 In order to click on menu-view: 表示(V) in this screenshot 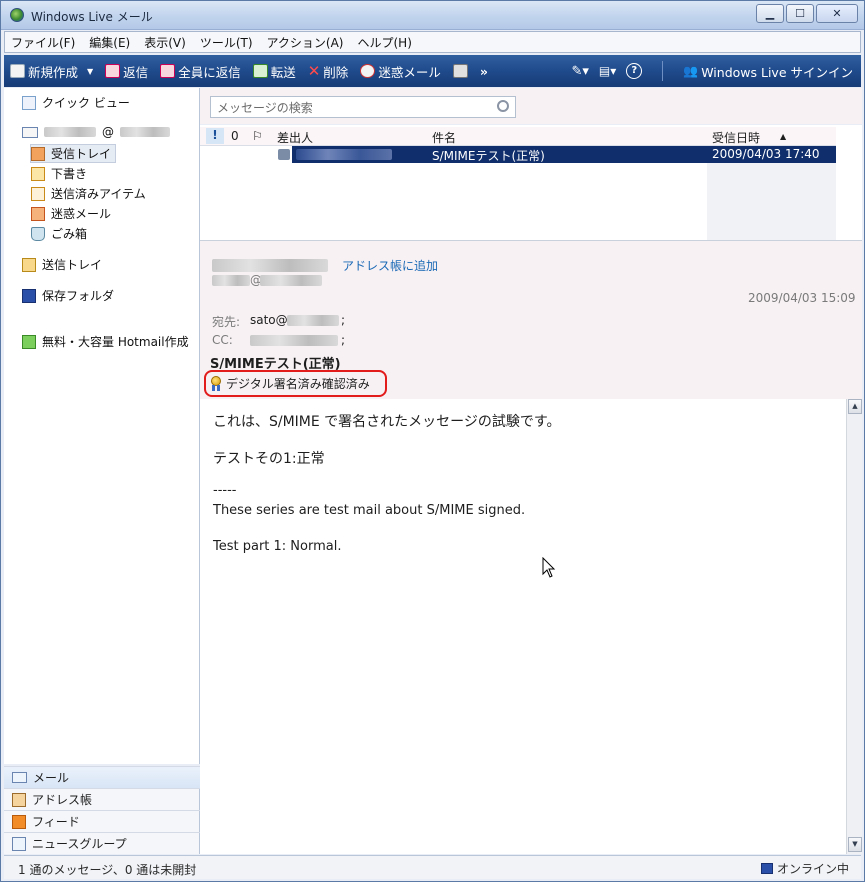, I will do `click(165, 42)`.